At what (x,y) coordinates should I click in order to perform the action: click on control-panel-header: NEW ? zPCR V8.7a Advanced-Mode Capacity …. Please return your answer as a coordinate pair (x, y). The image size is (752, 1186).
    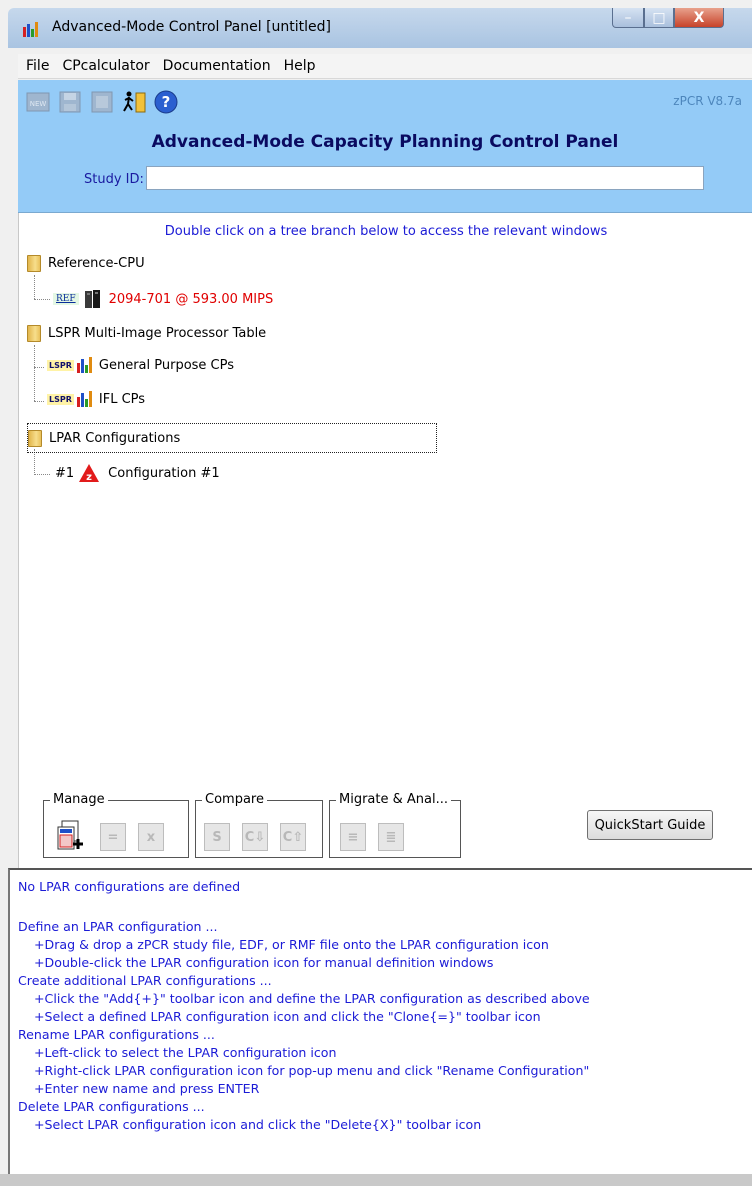
    Looking at the image, I should click on (385, 146).